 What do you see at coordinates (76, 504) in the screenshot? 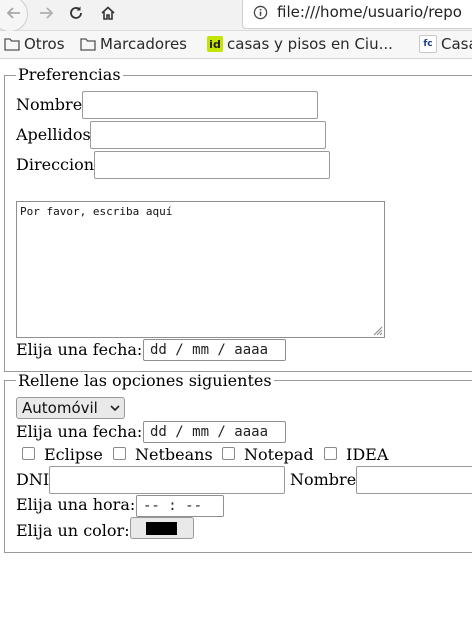
I see `hora-label: Elija una hora:` at bounding box center [76, 504].